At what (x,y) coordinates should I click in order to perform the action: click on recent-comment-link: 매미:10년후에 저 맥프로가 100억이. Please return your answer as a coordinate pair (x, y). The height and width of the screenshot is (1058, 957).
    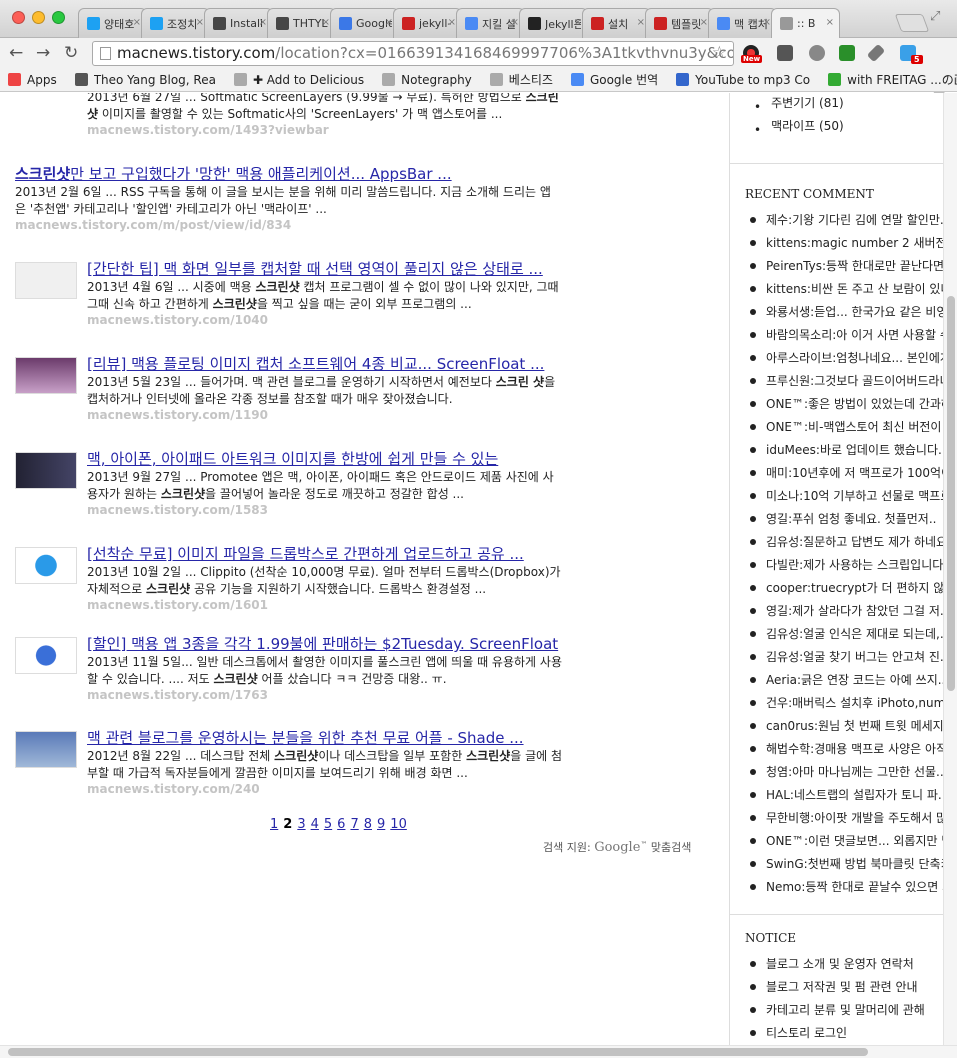
    Looking at the image, I should click on (846, 472).